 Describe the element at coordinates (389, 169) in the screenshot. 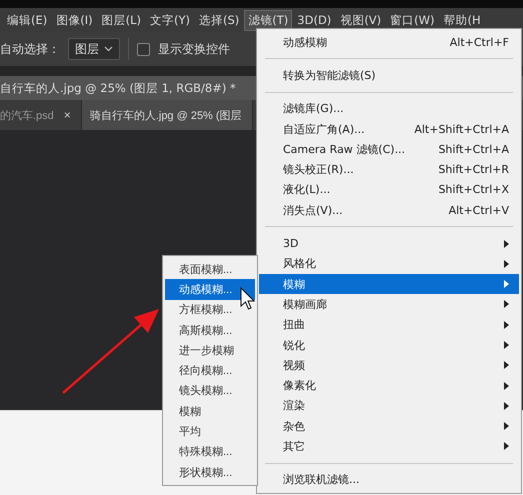

I see `menu-item: 镜头校正(R)... Shift+Ctrl+R` at that location.